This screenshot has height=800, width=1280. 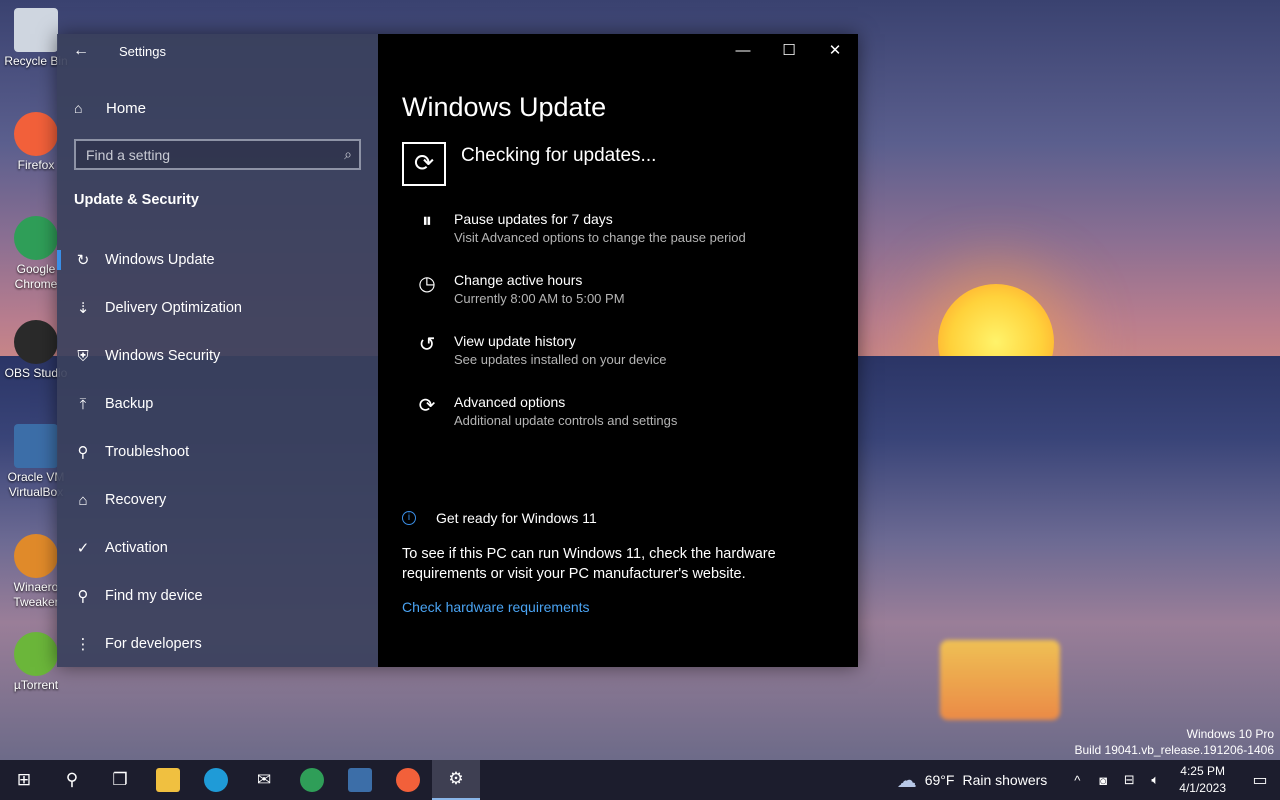 What do you see at coordinates (129, 404) in the screenshot?
I see `sidebar-item-label: Backup` at bounding box center [129, 404].